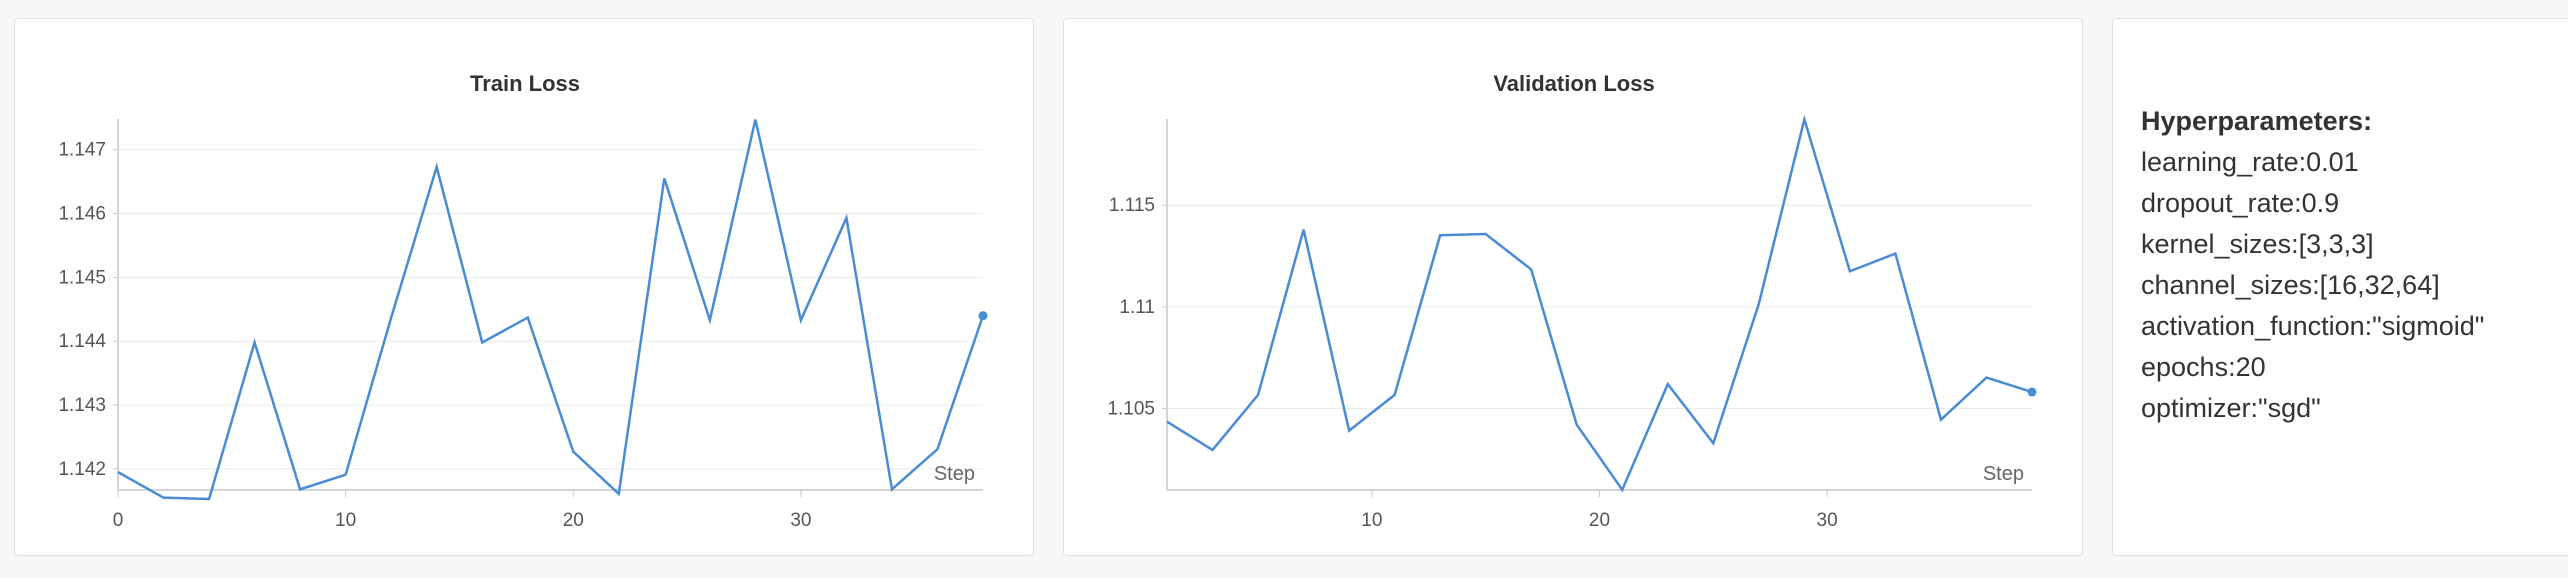 This screenshot has height=578, width=2568. I want to click on train-loss-y-tick-label: 1.146, so click(82, 214).